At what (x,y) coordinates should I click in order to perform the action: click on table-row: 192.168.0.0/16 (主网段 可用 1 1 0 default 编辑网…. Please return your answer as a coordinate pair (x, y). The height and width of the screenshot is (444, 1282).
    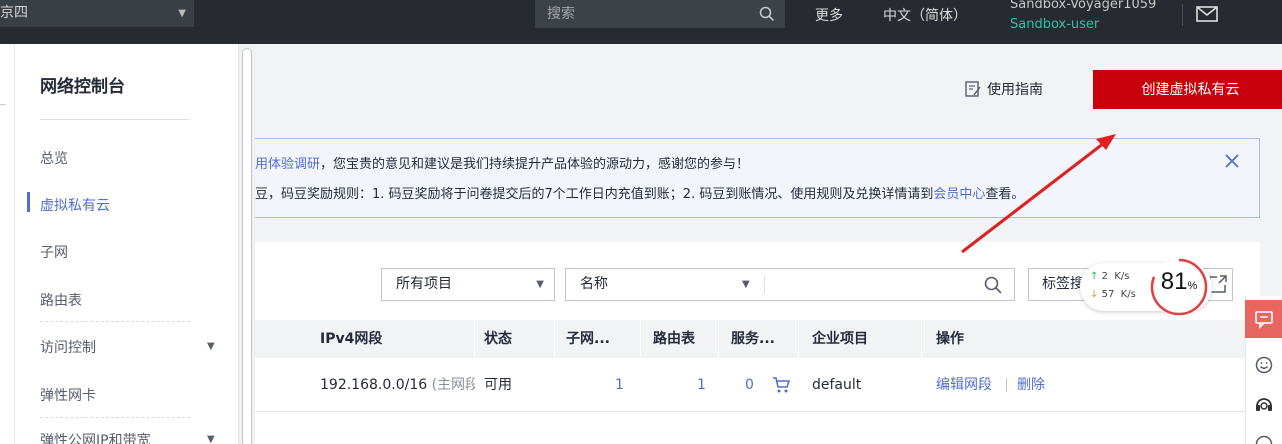
    Looking at the image, I should click on (757, 385).